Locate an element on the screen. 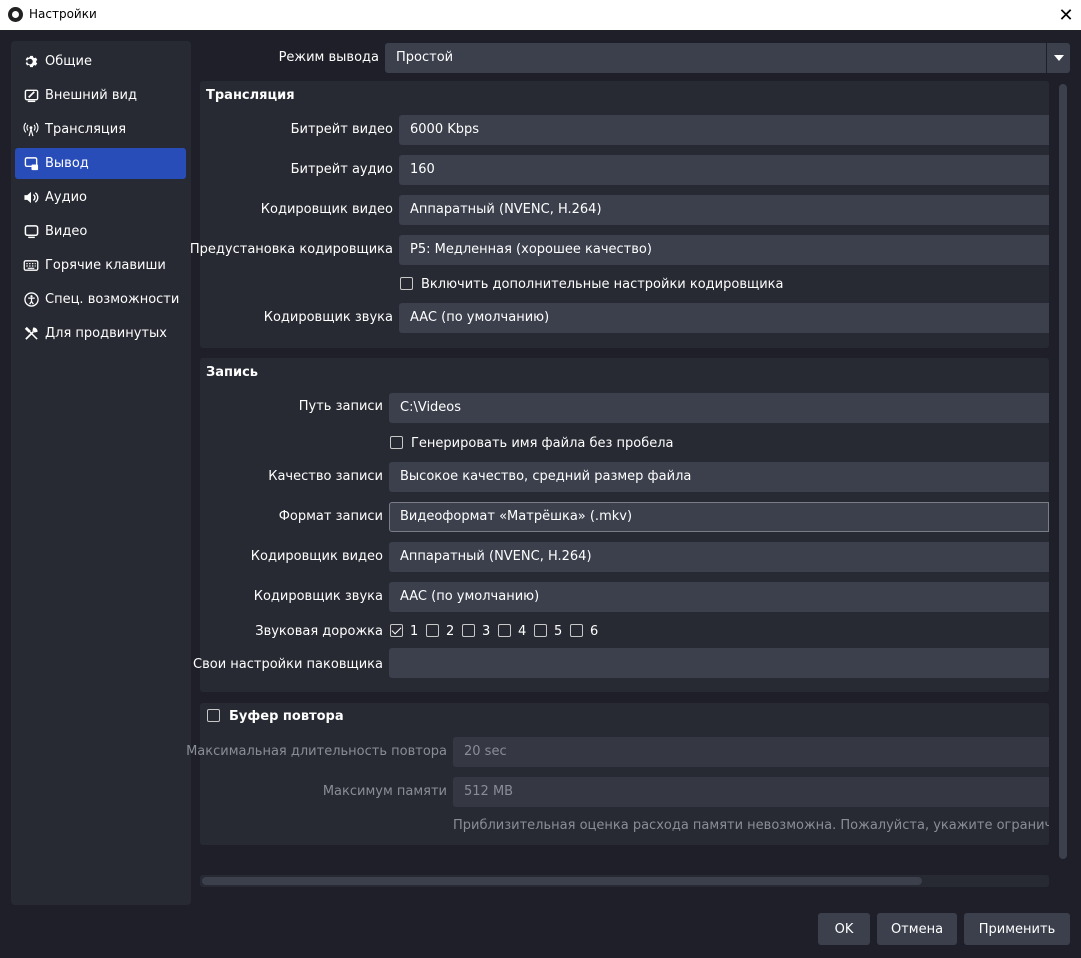 This screenshot has height=958, width=1081. recording-format-label: Формат записи is located at coordinates (330, 516).